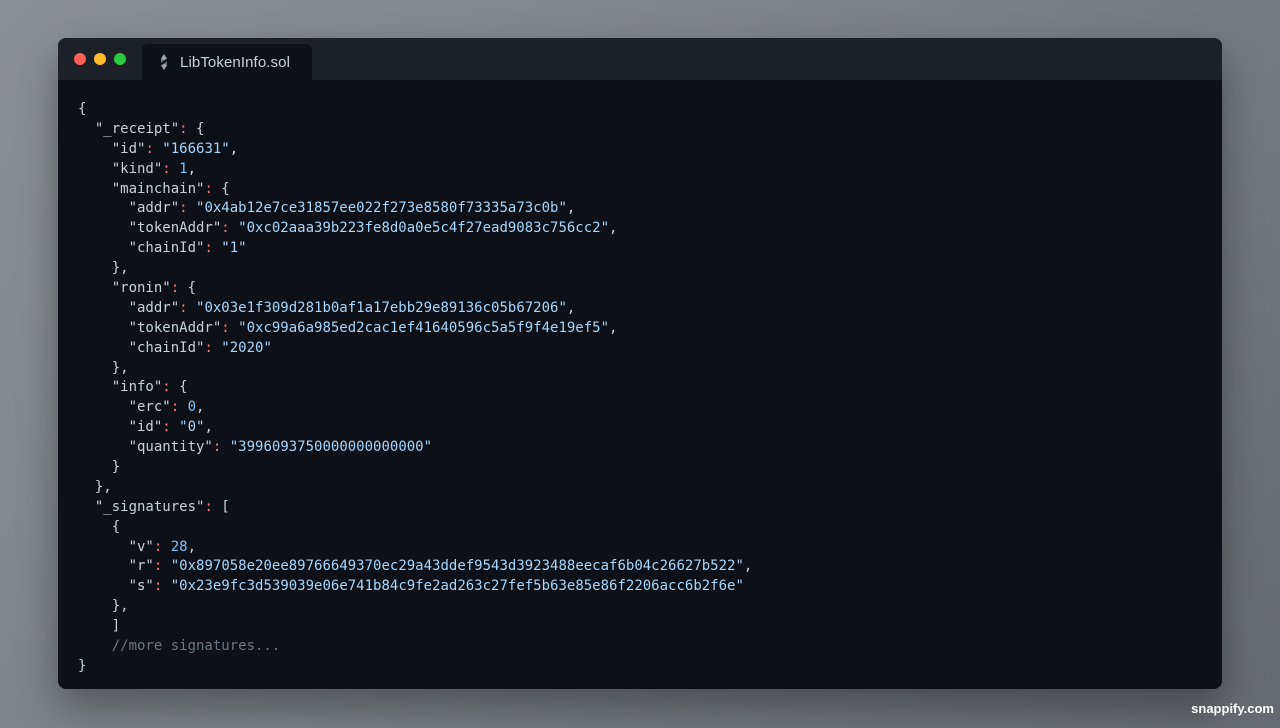 This screenshot has height=728, width=1280. I want to click on code-line: "id": "0",, so click(415, 428).